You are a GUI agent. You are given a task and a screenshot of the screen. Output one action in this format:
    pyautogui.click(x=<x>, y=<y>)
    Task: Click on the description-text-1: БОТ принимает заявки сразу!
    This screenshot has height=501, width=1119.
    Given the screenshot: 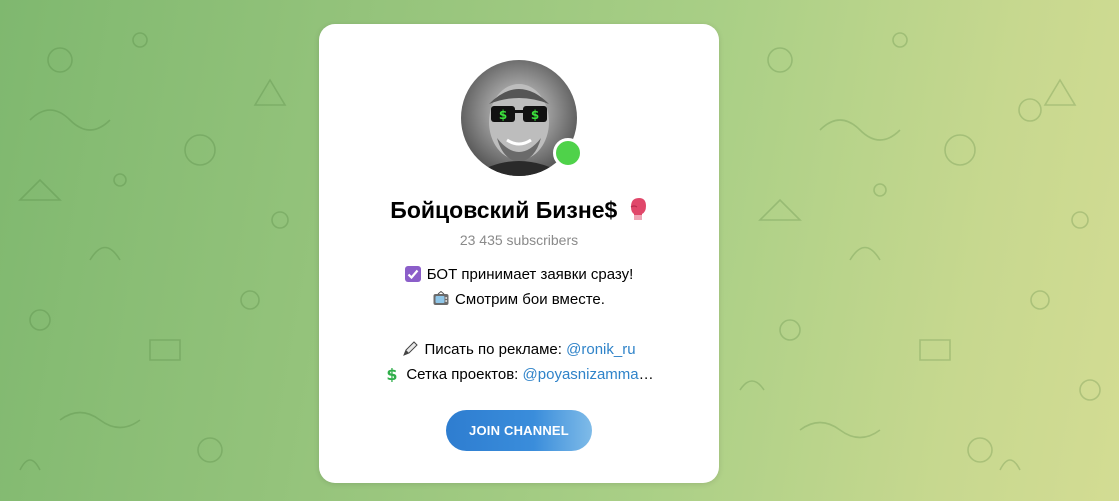 What is the action you would take?
    pyautogui.click(x=530, y=274)
    